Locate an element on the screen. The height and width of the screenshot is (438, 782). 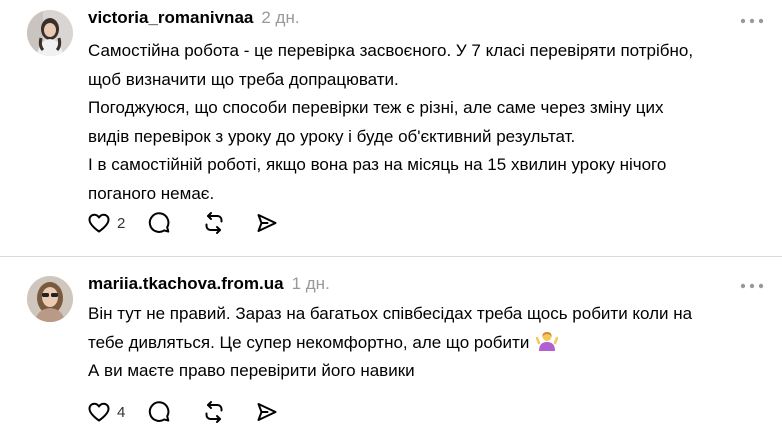
like-button: 4 is located at coordinates (112, 412).